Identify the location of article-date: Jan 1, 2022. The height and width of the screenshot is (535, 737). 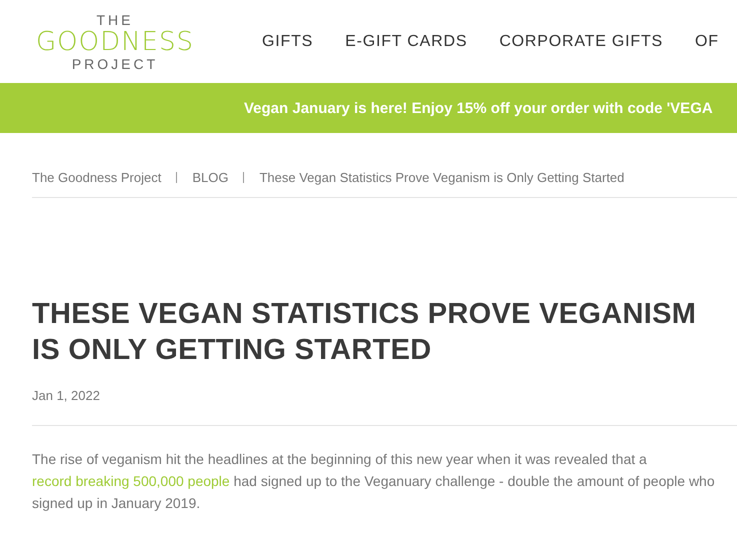
(66, 395).